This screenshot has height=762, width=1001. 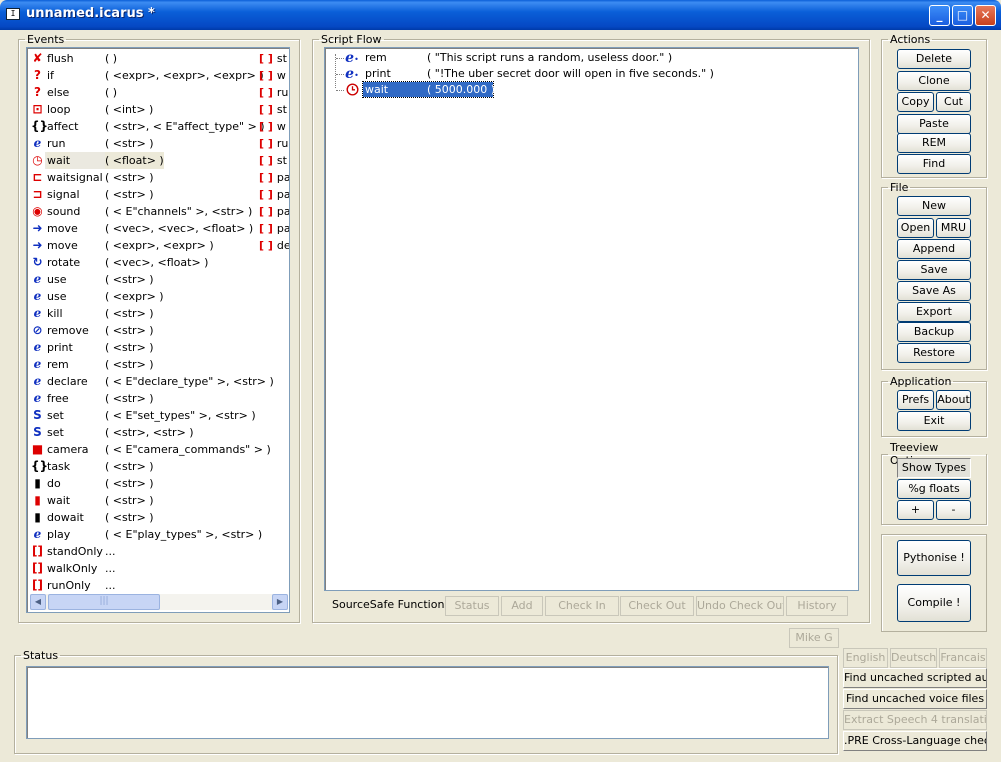 What do you see at coordinates (934, 143) in the screenshot?
I see `rem-button: REM` at bounding box center [934, 143].